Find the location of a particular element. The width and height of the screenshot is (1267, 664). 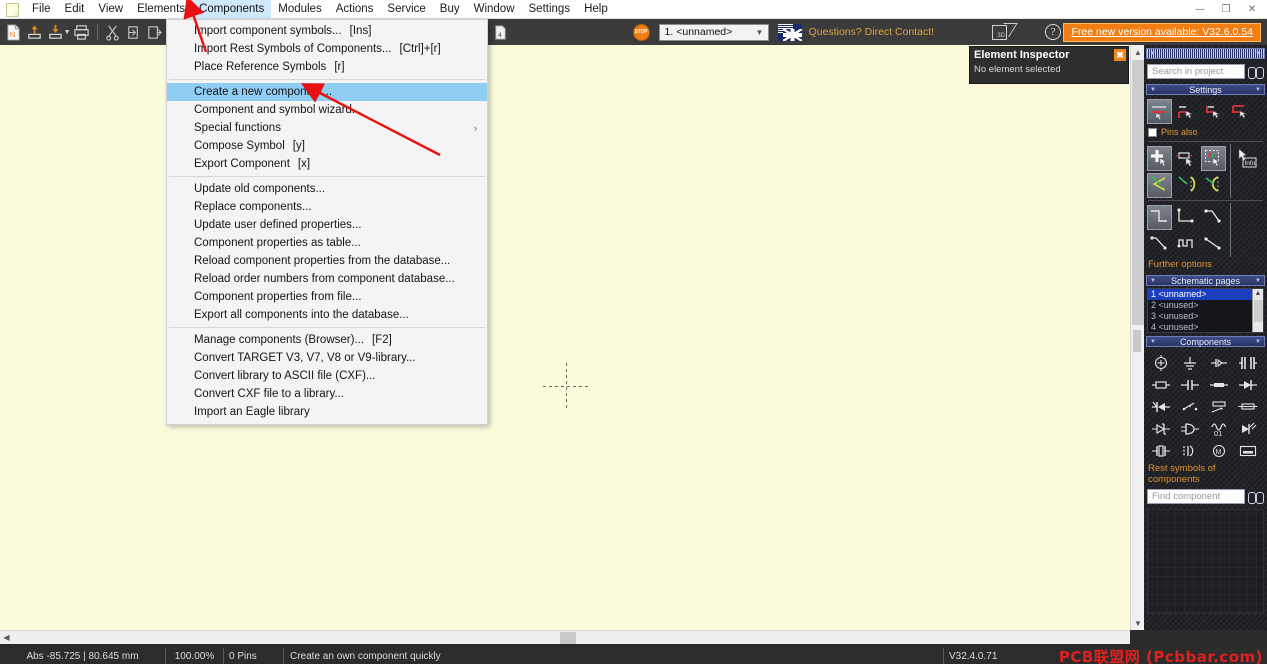

panel-title-strip: ▼ ▼ is located at coordinates (1205, 53).